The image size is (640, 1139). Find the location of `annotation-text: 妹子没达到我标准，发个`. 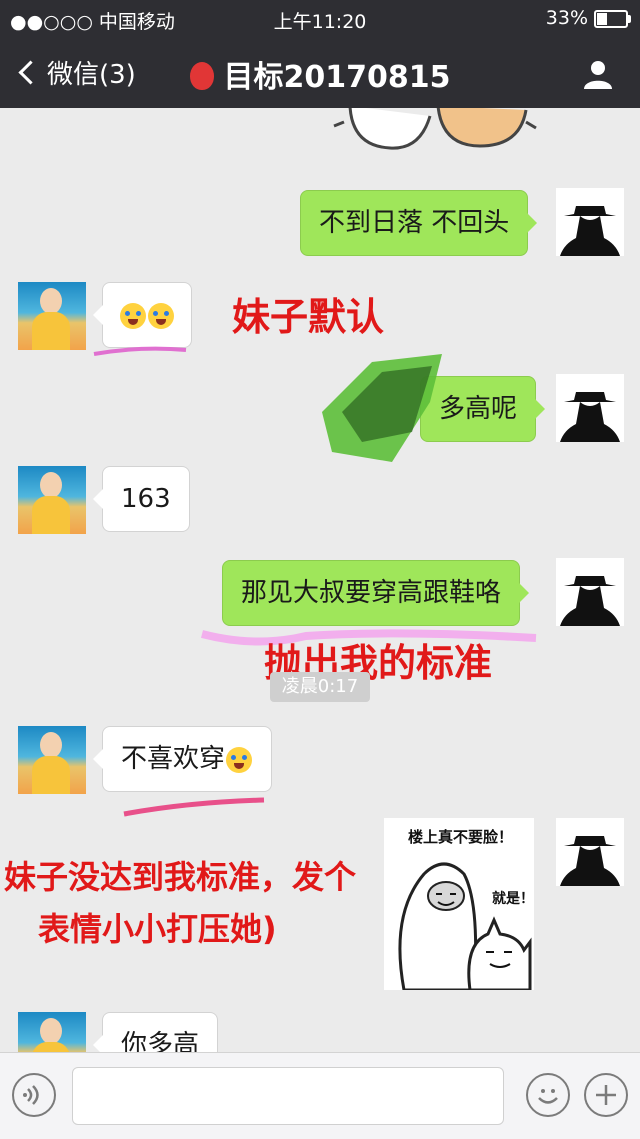

annotation-text: 妹子没达到我标准，发个 is located at coordinates (180, 877).